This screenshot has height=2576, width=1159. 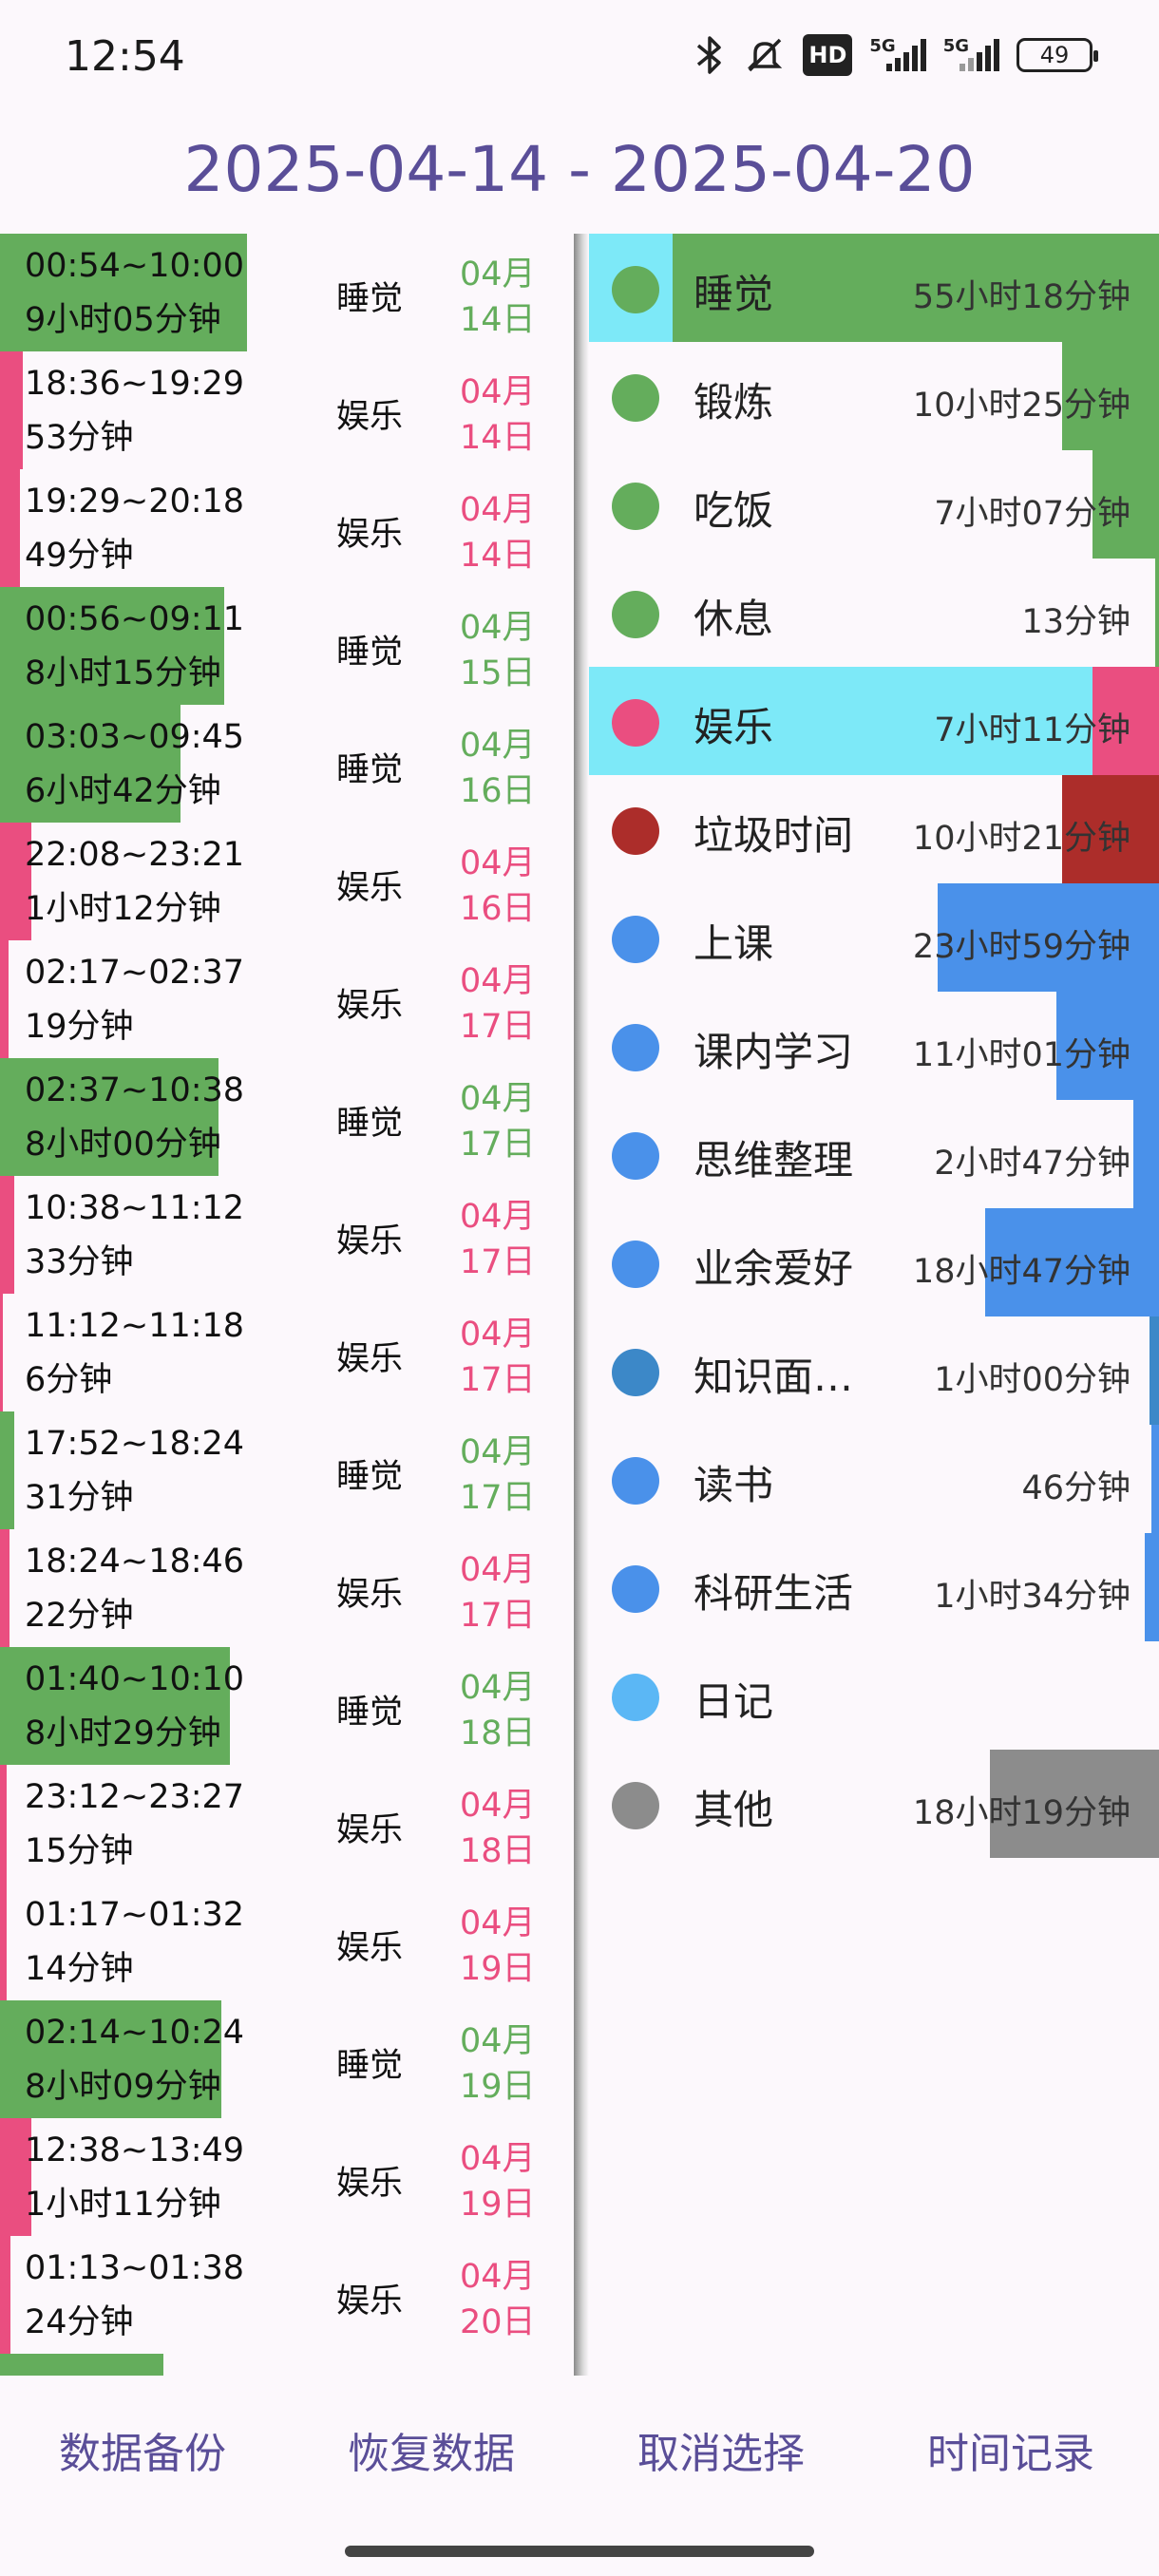 What do you see at coordinates (431, 2449) in the screenshot?
I see `restore-button: 恢复数据` at bounding box center [431, 2449].